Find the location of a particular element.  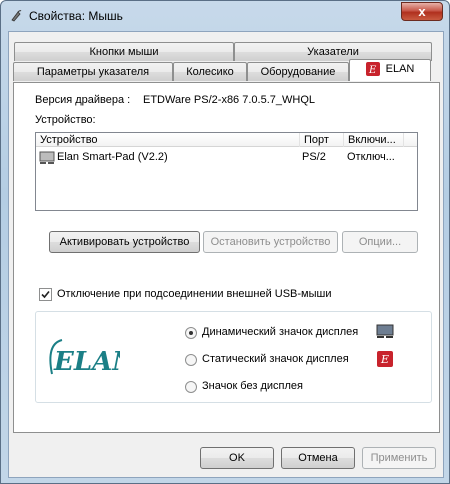

no-icon-label: Значок без дисплея is located at coordinates (252, 386).